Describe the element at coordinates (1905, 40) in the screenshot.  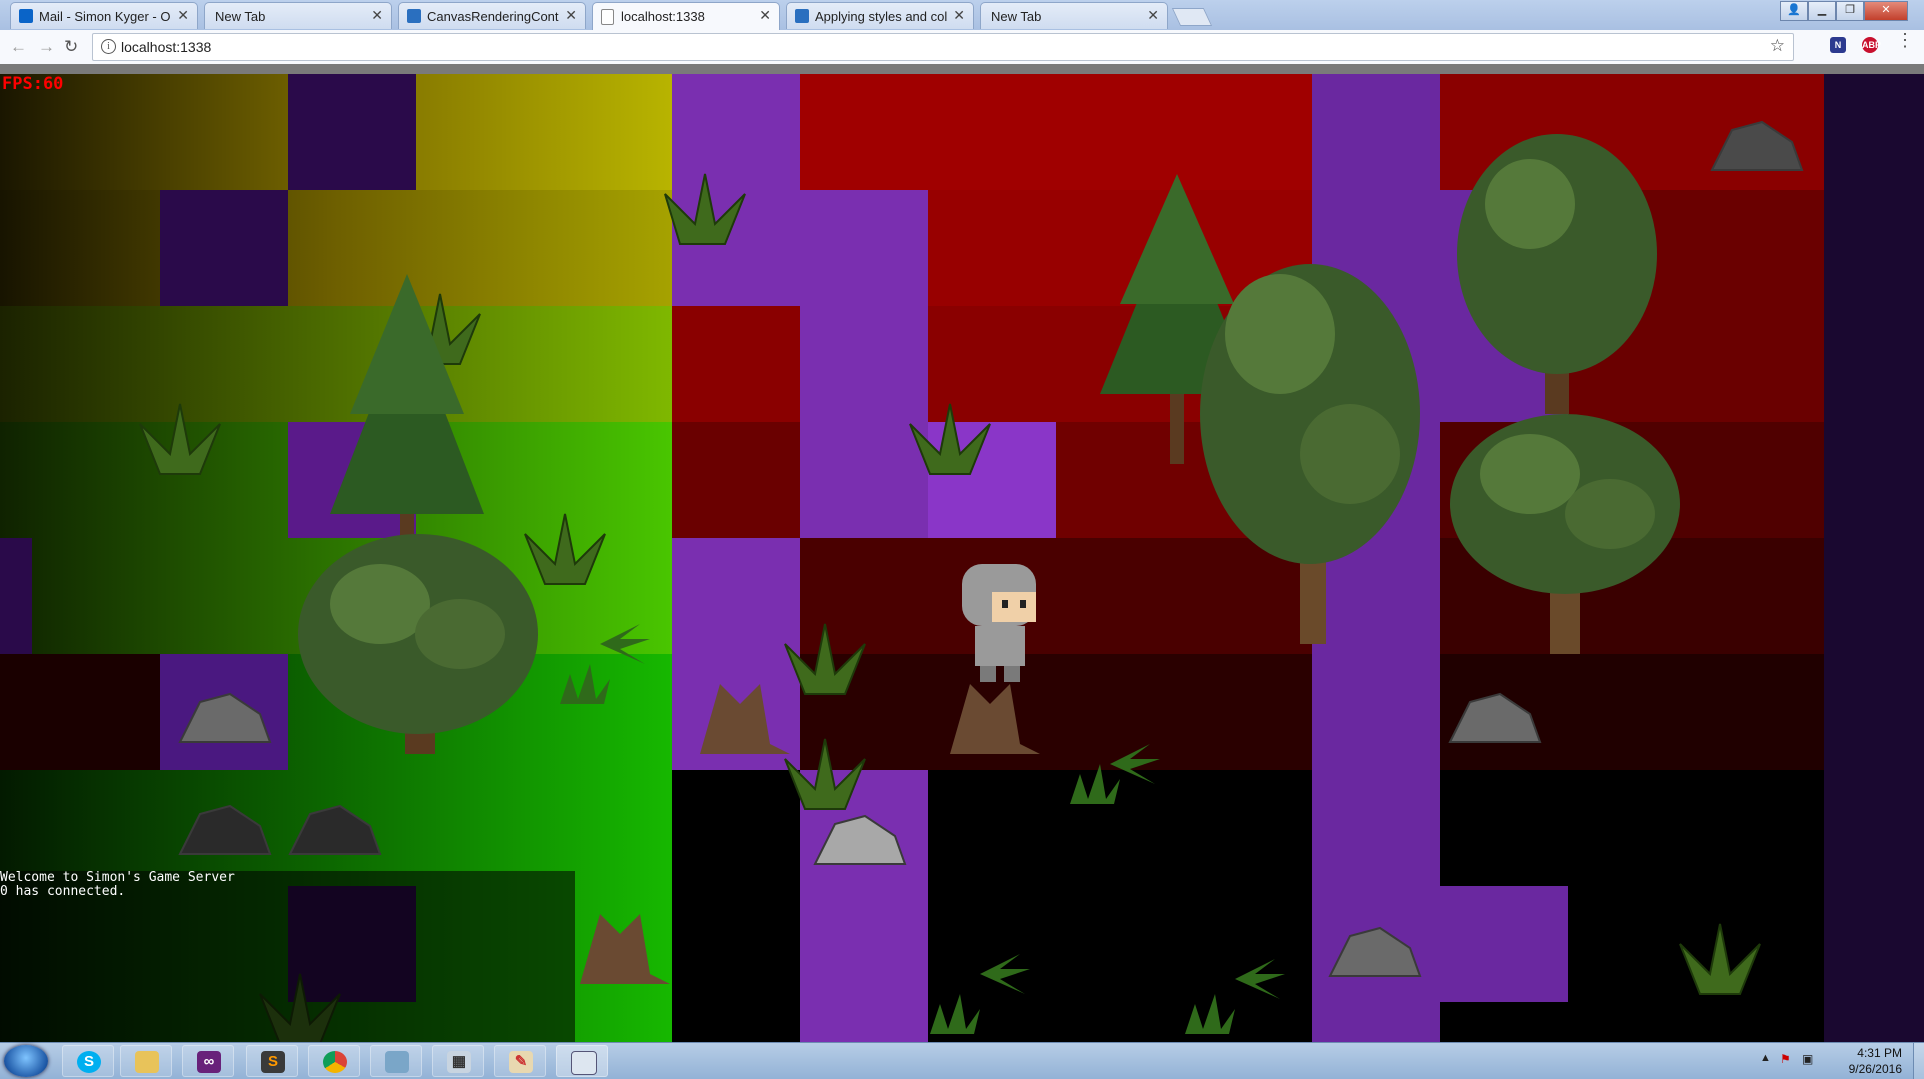
I see `menu-icon: ⋮` at that location.